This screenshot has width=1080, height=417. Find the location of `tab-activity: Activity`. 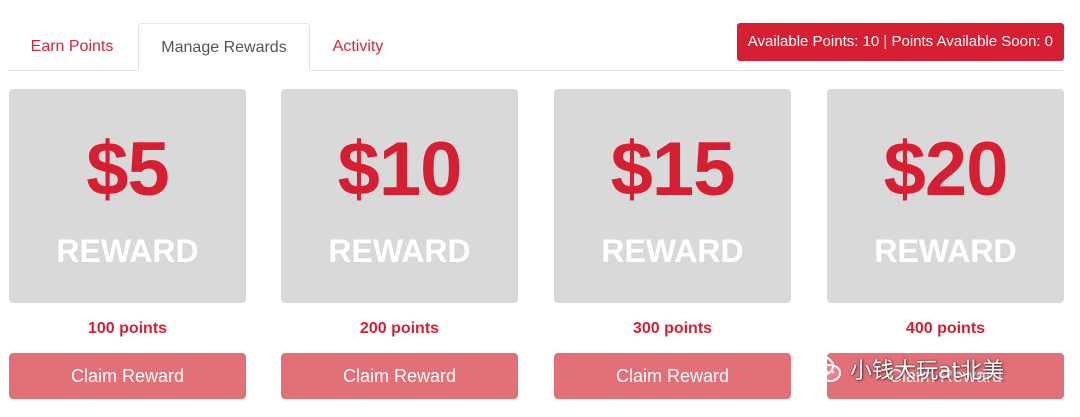

tab-activity: Activity is located at coordinates (358, 46).